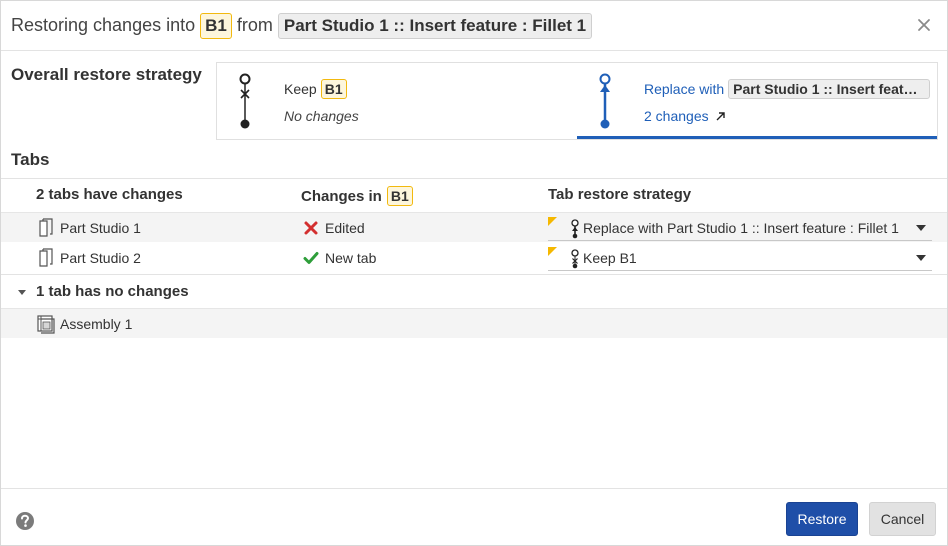 The height and width of the screenshot is (546, 948). I want to click on tab-name-cell: Part Studio 1, so click(89, 228).